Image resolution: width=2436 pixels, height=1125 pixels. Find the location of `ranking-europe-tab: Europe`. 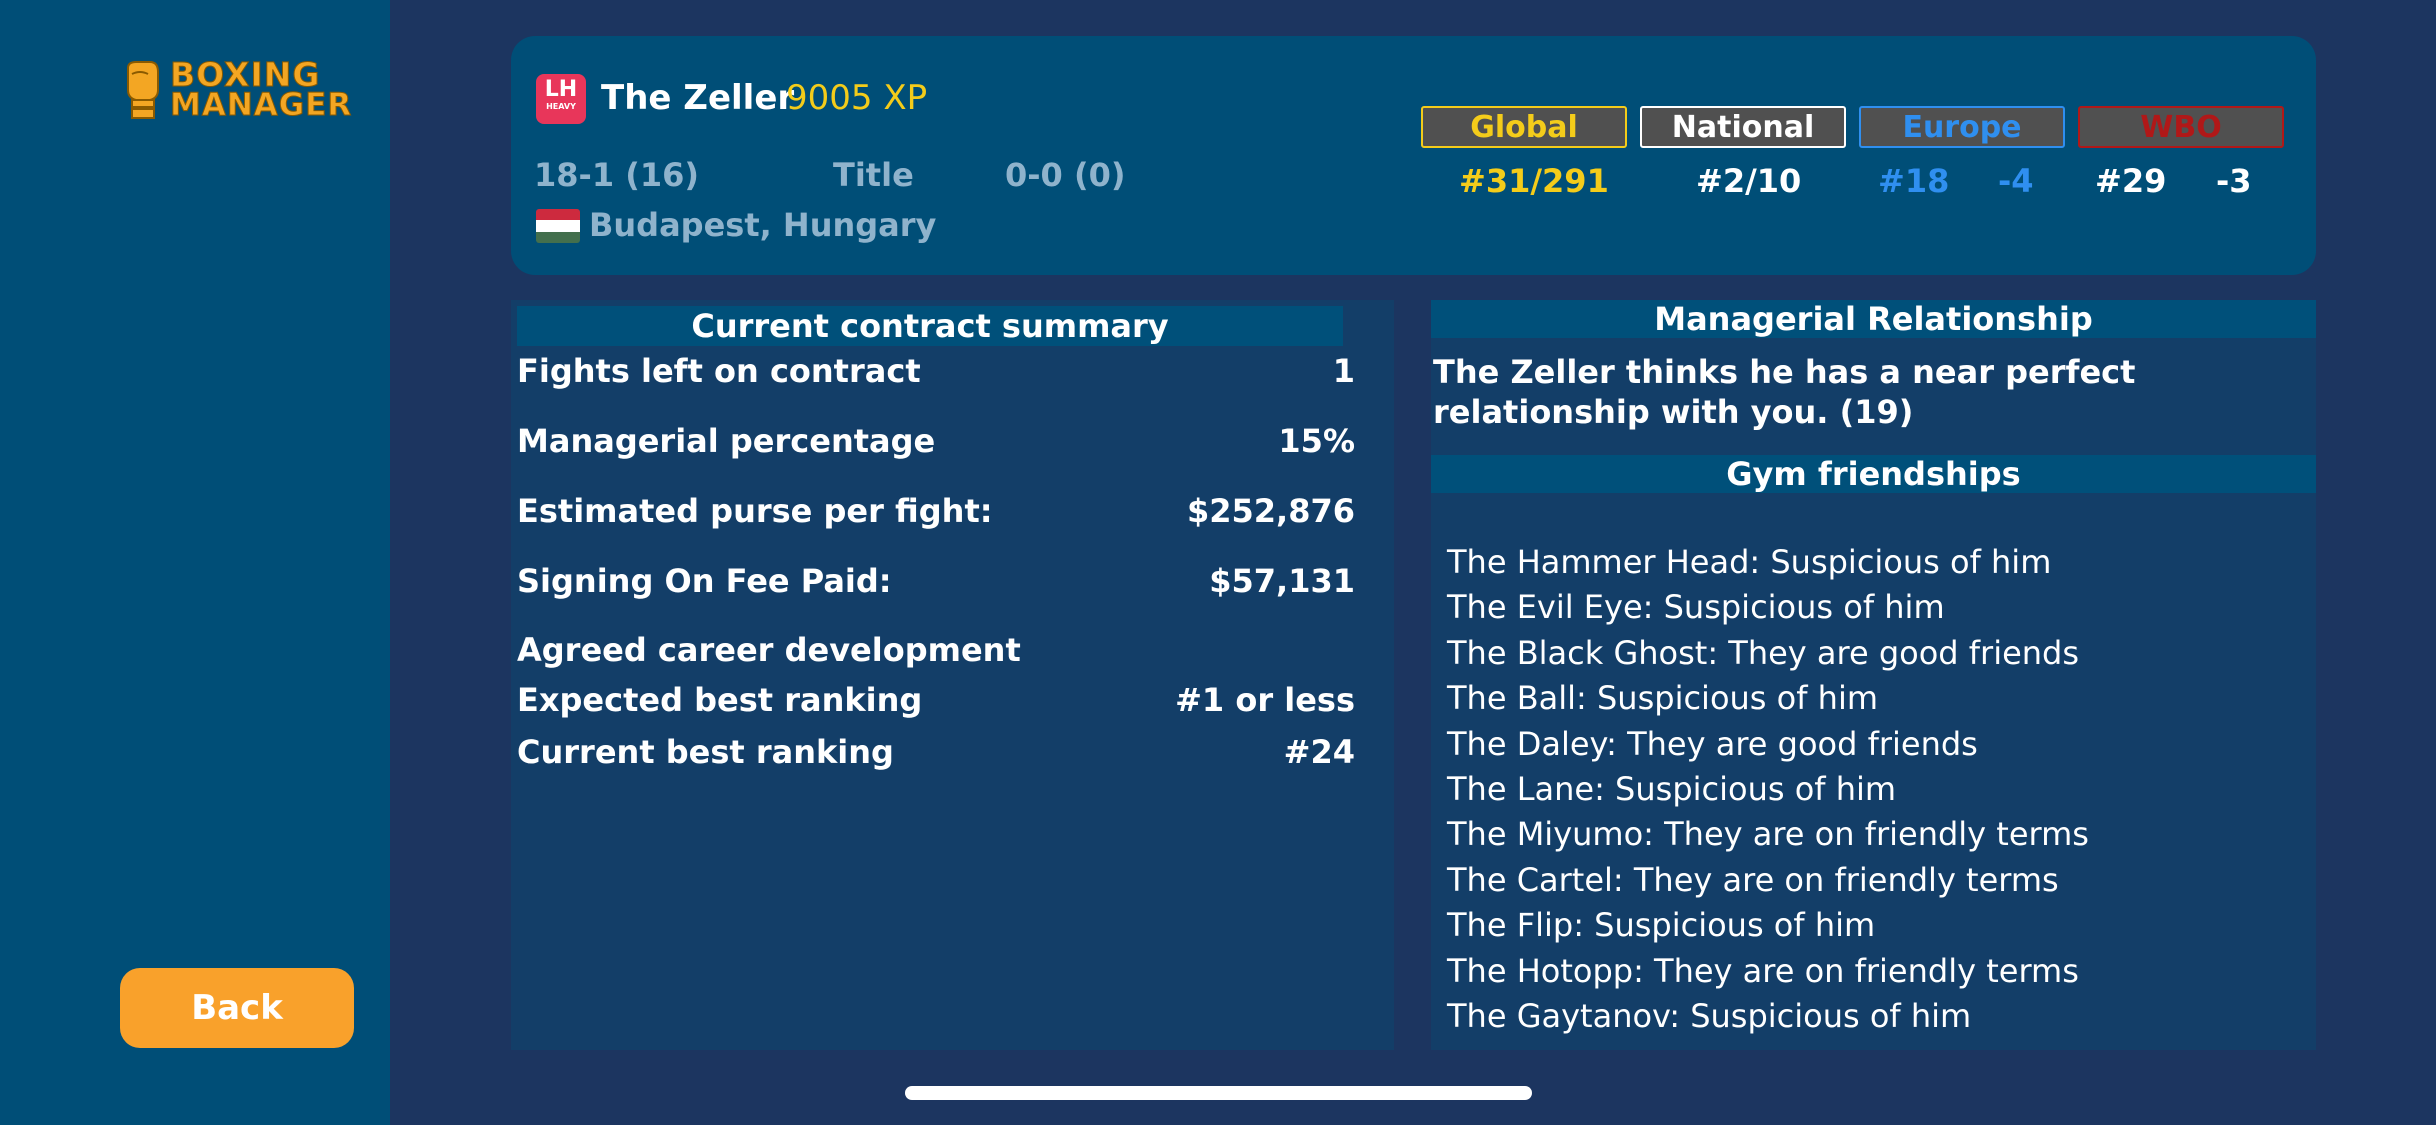

ranking-europe-tab: Europe is located at coordinates (1962, 127).